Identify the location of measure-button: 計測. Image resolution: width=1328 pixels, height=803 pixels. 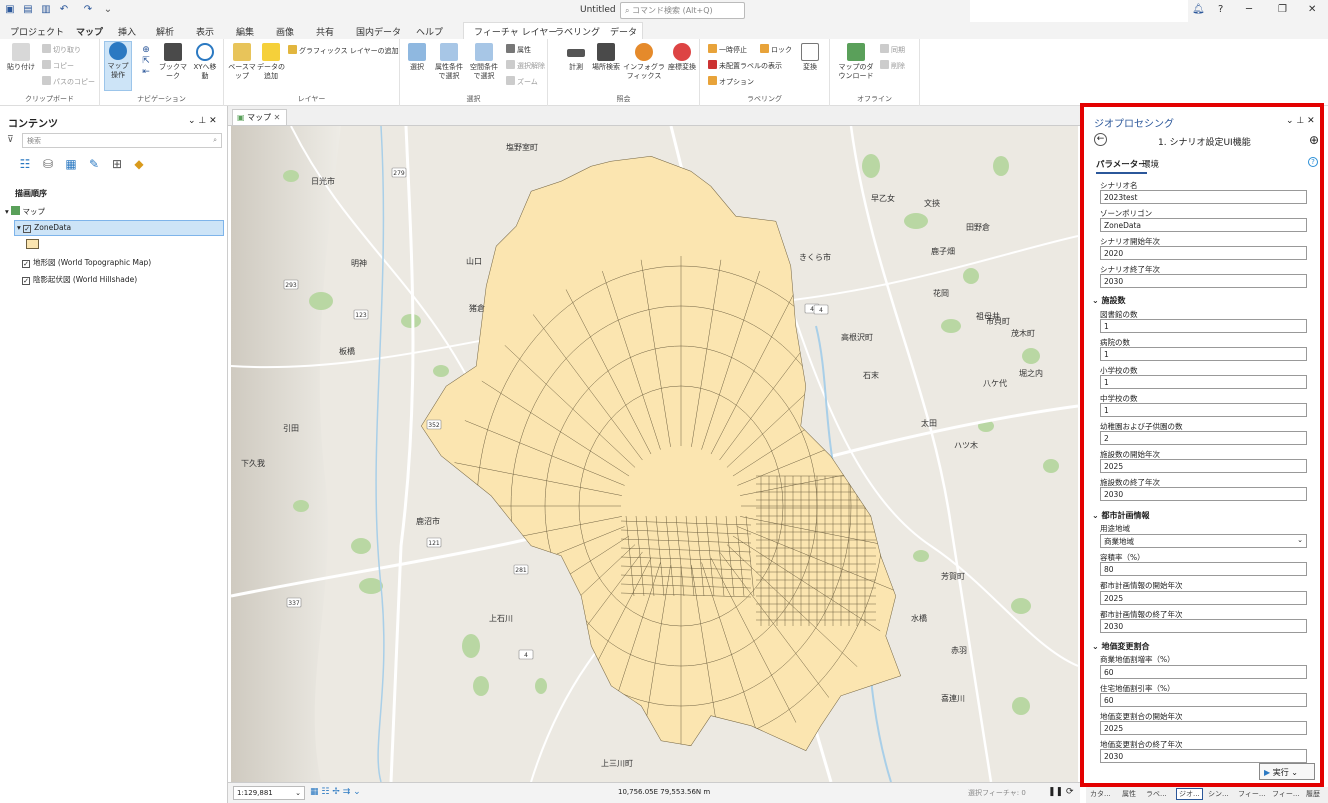
(576, 57).